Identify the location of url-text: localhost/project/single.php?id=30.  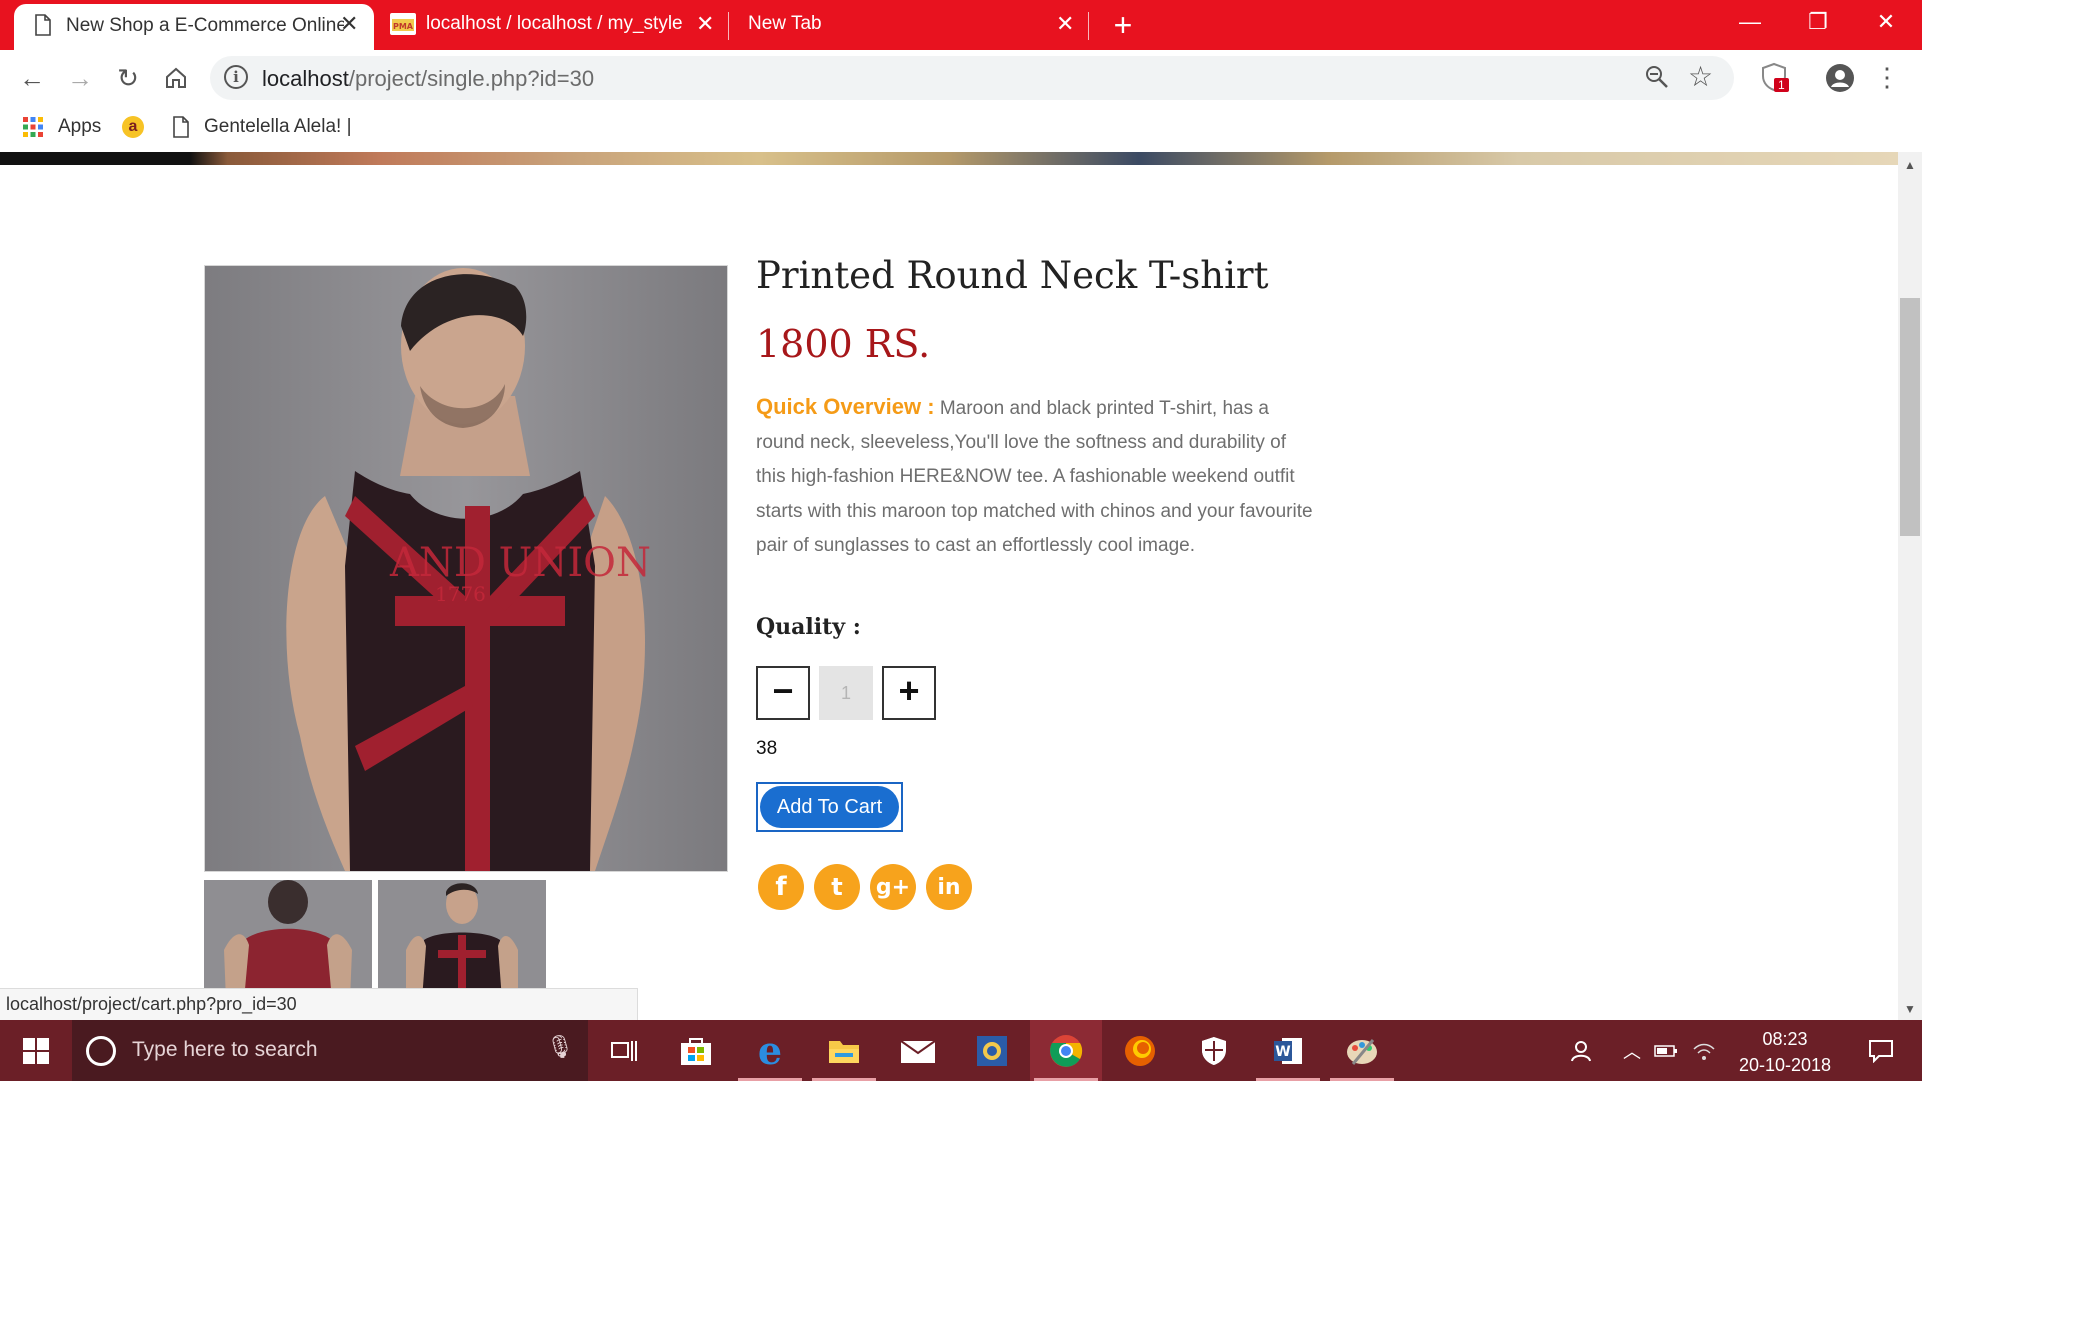
(428, 79).